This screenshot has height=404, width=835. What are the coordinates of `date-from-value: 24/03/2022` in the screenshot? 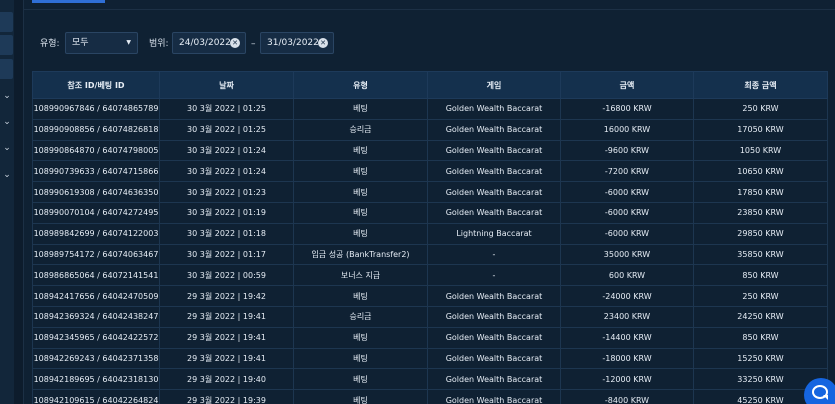 It's located at (205, 43).